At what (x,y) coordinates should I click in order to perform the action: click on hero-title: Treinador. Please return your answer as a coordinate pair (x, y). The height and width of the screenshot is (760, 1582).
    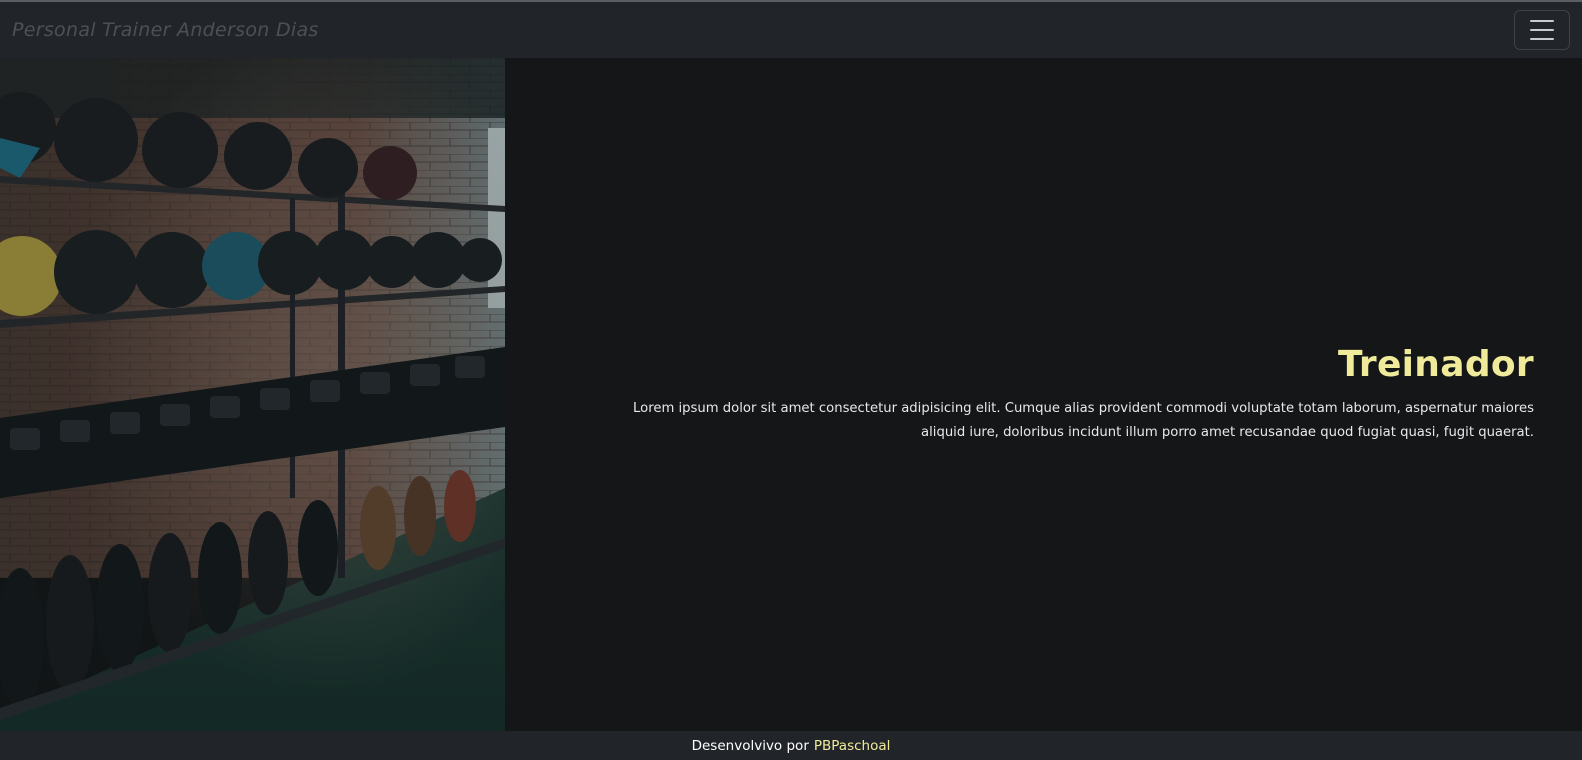
    Looking at the image, I should click on (1436, 364).